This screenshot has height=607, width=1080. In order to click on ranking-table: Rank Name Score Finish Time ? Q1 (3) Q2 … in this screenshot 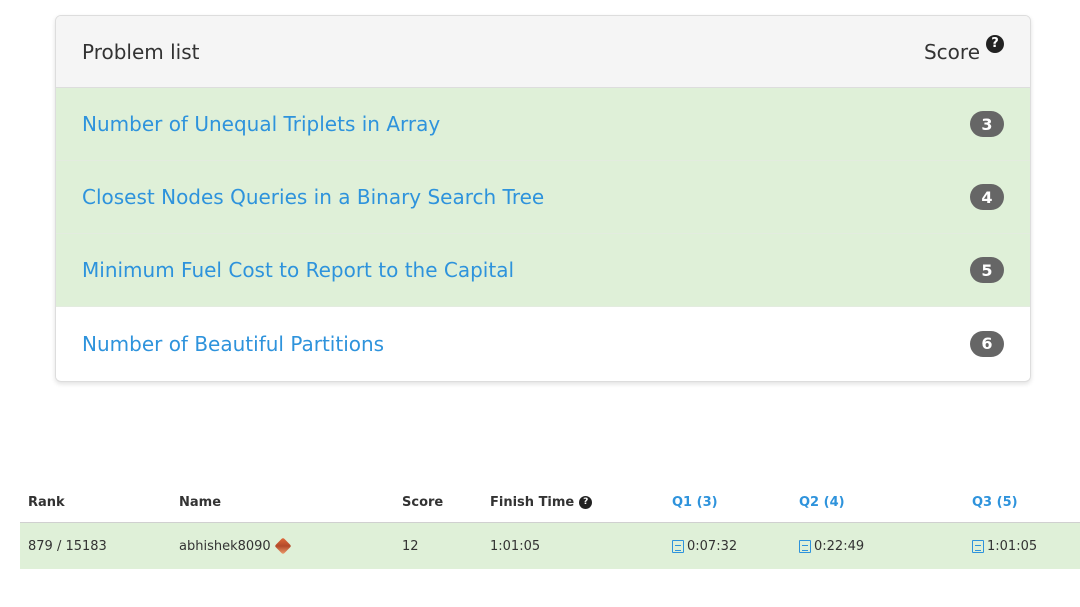, I will do `click(550, 525)`.